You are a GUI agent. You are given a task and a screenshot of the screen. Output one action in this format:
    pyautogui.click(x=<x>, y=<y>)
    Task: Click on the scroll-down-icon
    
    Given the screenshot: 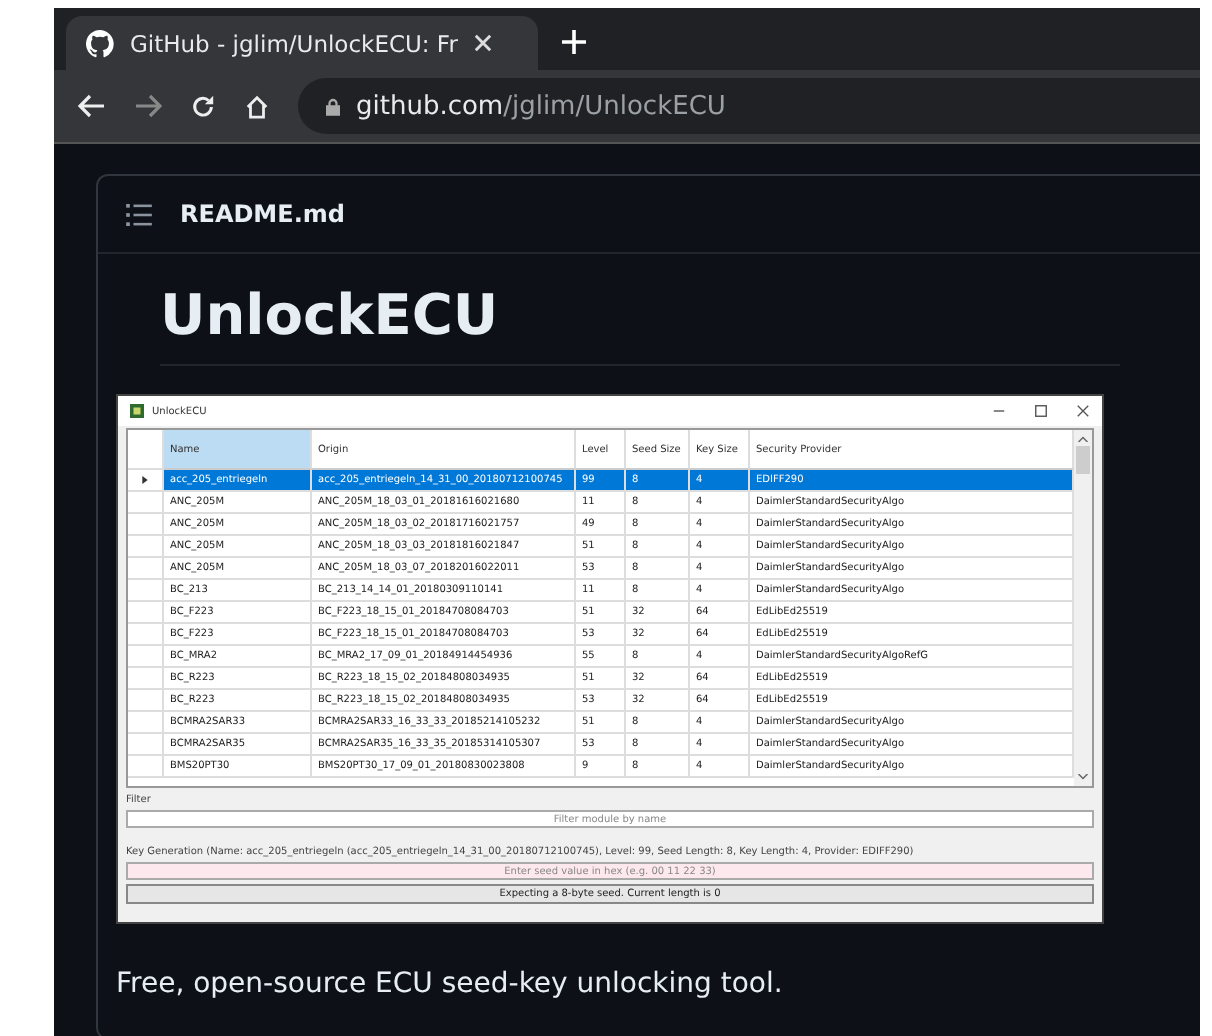 What is the action you would take?
    pyautogui.click(x=1083, y=777)
    